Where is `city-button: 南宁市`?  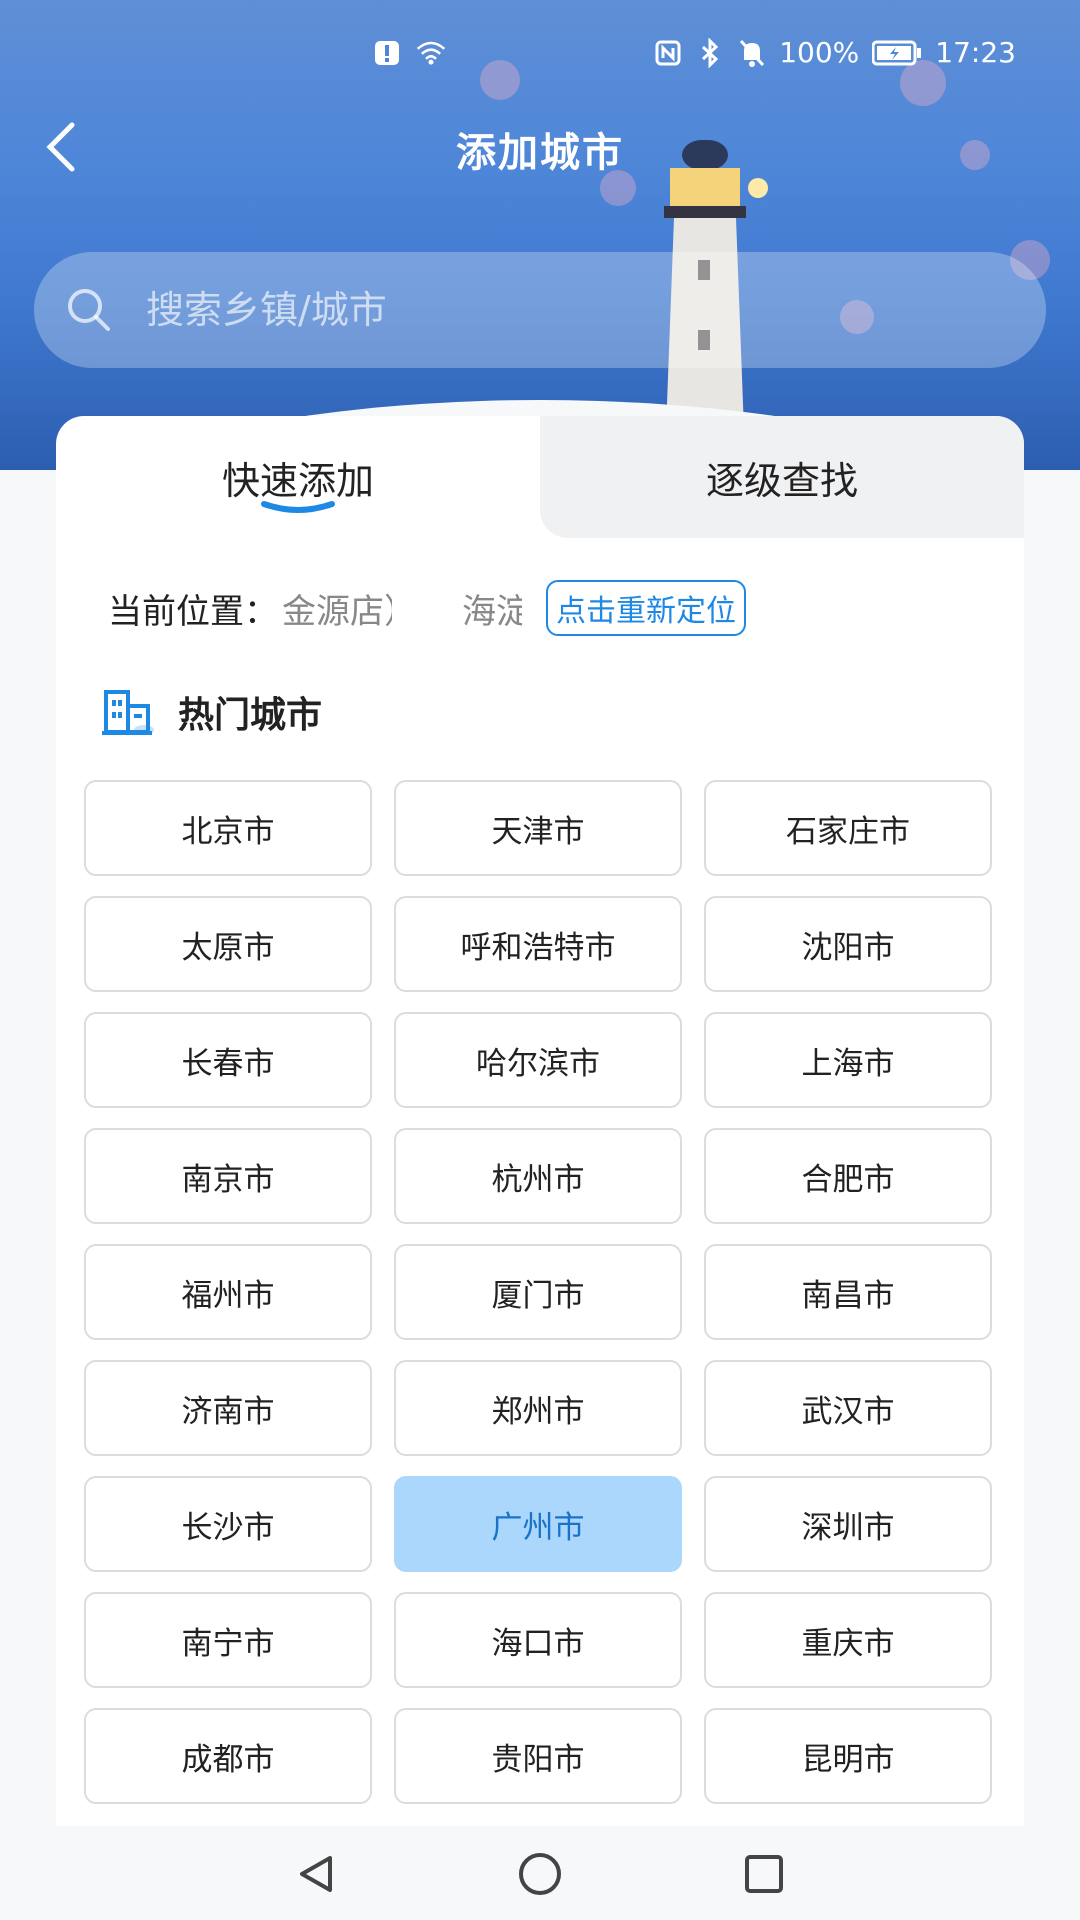 city-button: 南宁市 is located at coordinates (228, 1640).